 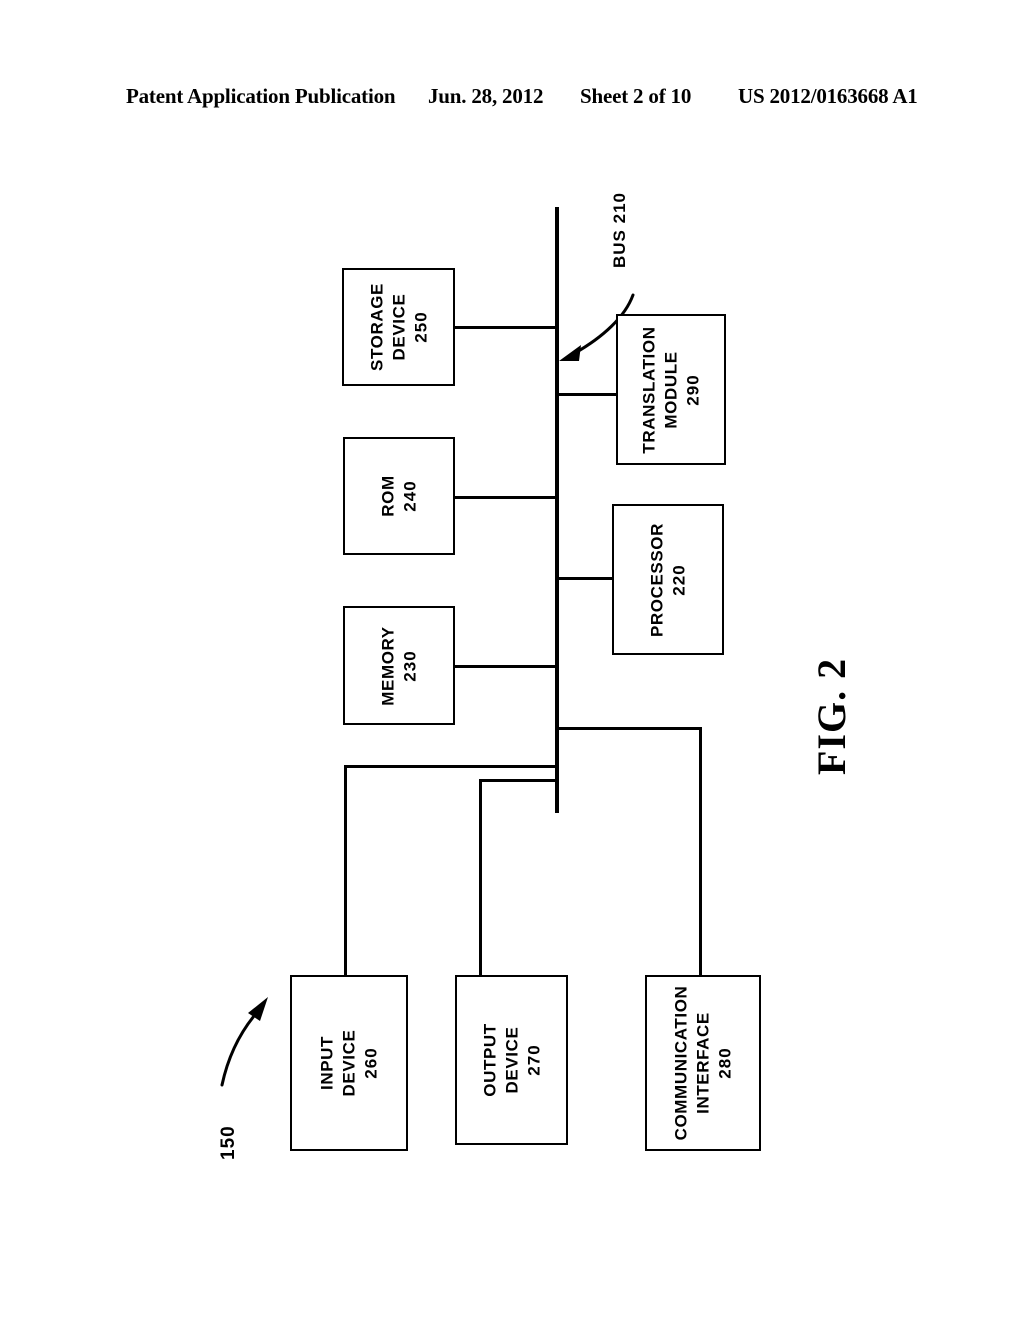 I want to click on communication-interface-line2: INTERFACE, so click(x=703, y=1063).